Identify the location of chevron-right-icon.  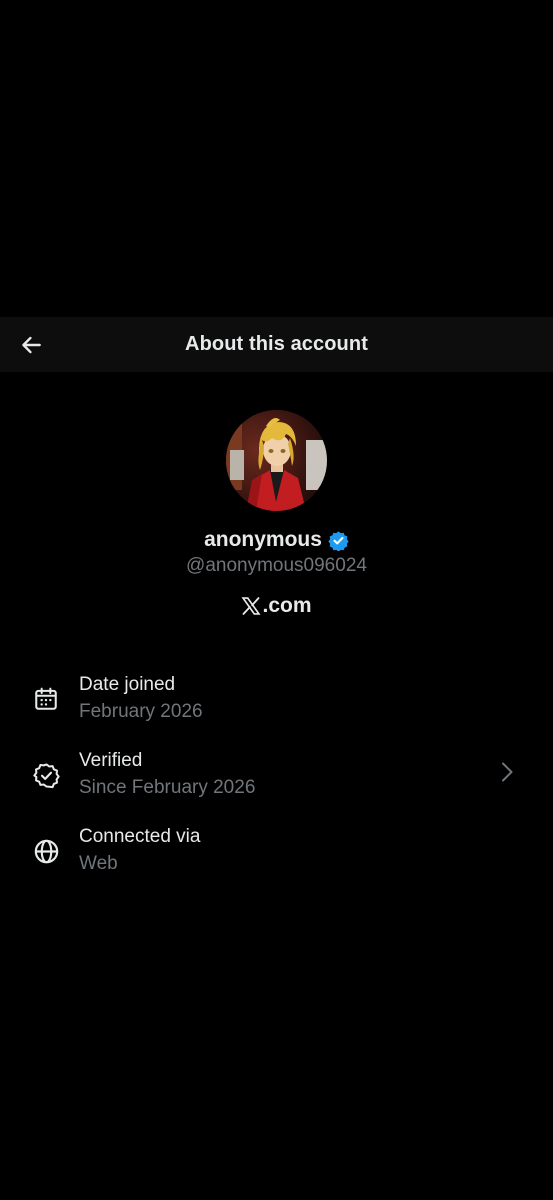
(507, 772).